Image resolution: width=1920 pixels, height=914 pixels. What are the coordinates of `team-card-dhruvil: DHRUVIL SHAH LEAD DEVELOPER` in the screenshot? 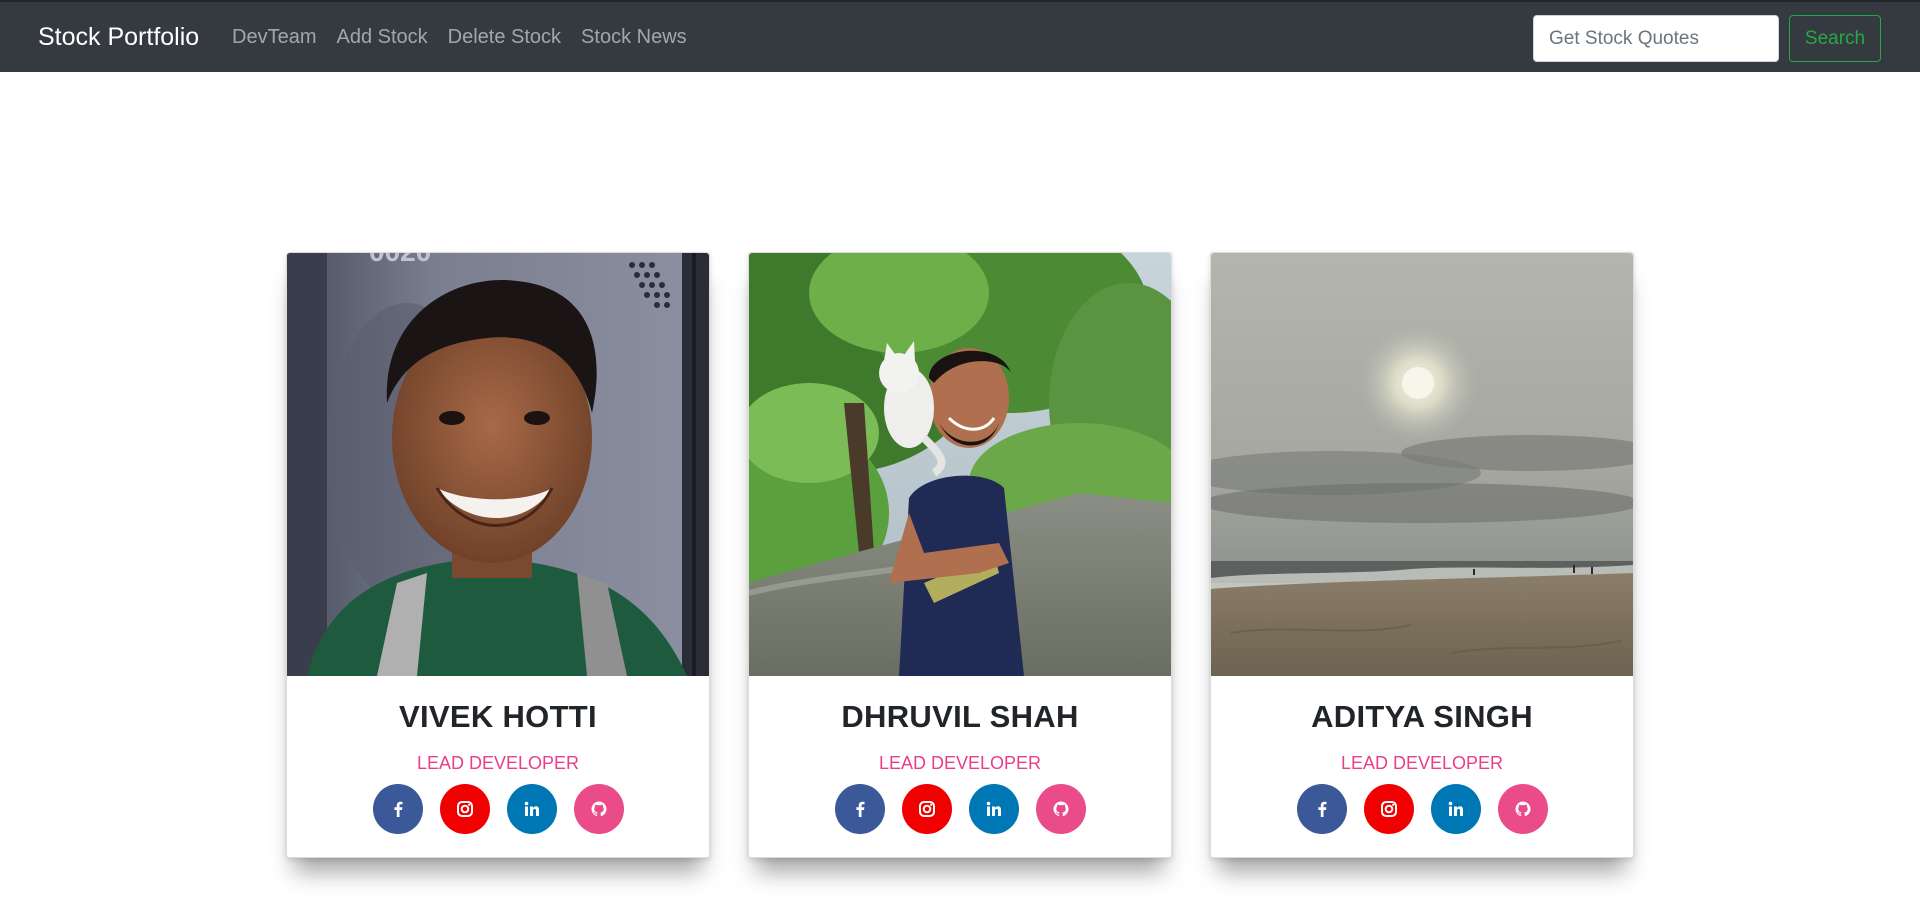 It's located at (960, 555).